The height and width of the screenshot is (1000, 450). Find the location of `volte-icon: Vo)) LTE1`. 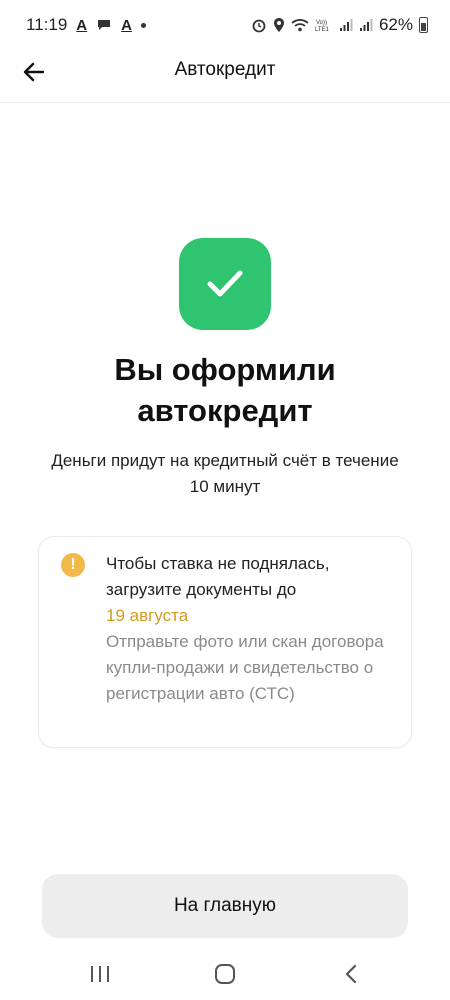

volte-icon: Vo)) LTE1 is located at coordinates (322, 26).